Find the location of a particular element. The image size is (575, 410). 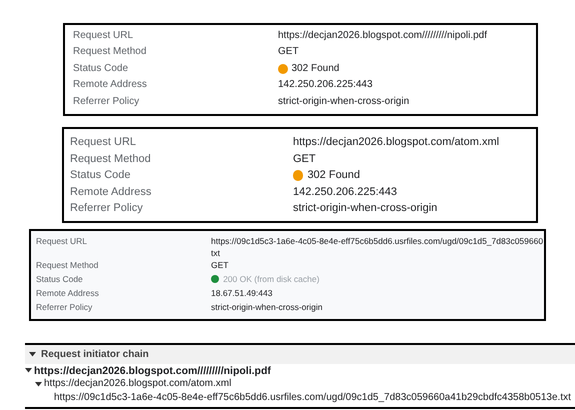

header-value: https://decjan2026.blogspot.com/atom.xml is located at coordinates (396, 142).